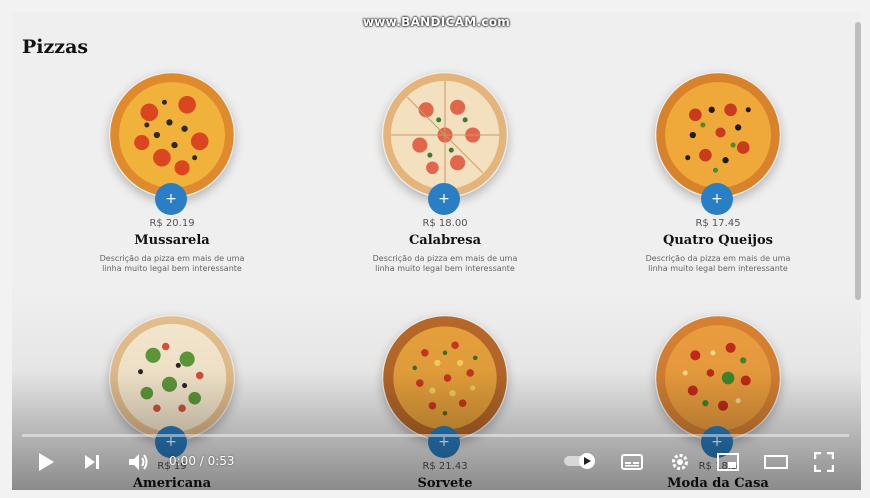  Describe the element at coordinates (172, 240) in the screenshot. I see `pizza-name: Mussarela` at that location.